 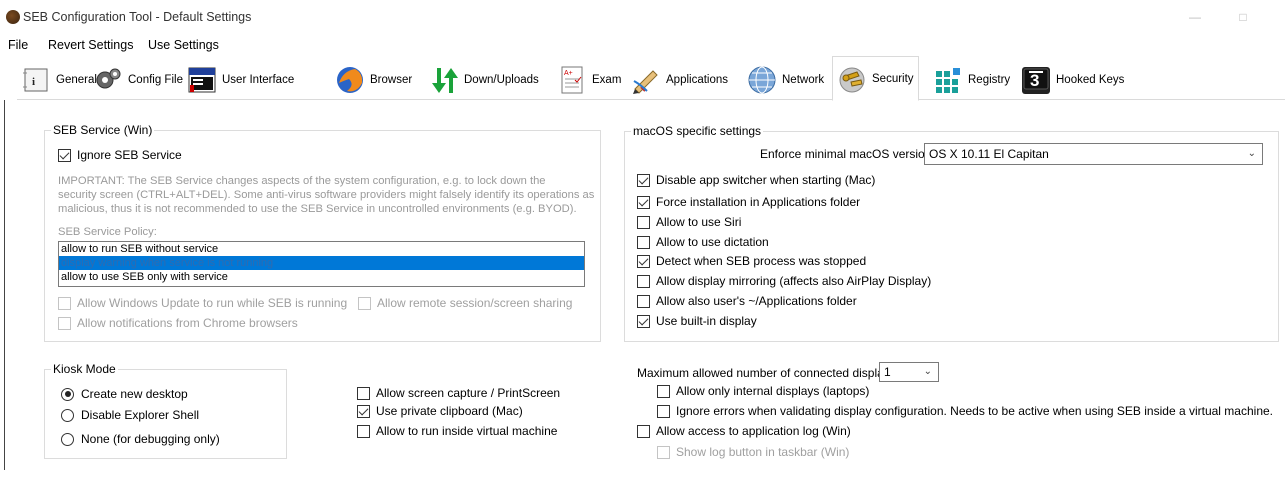 I want to click on tab-network: Network, so click(x=785, y=79).